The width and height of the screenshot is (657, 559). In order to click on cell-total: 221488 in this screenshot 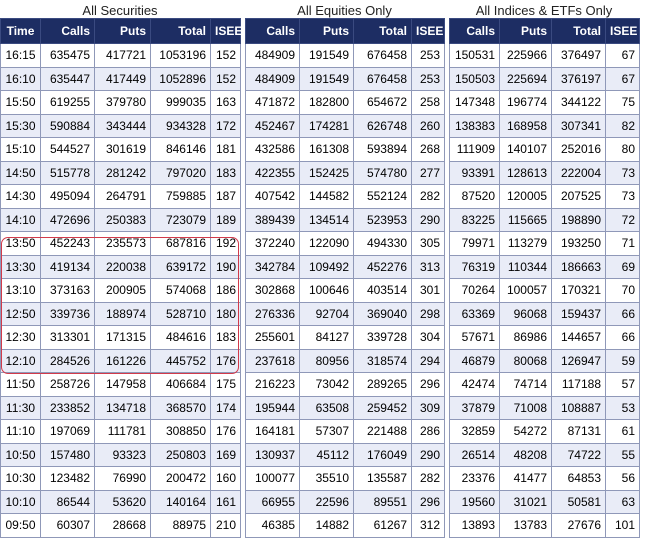, I will do `click(382, 431)`.